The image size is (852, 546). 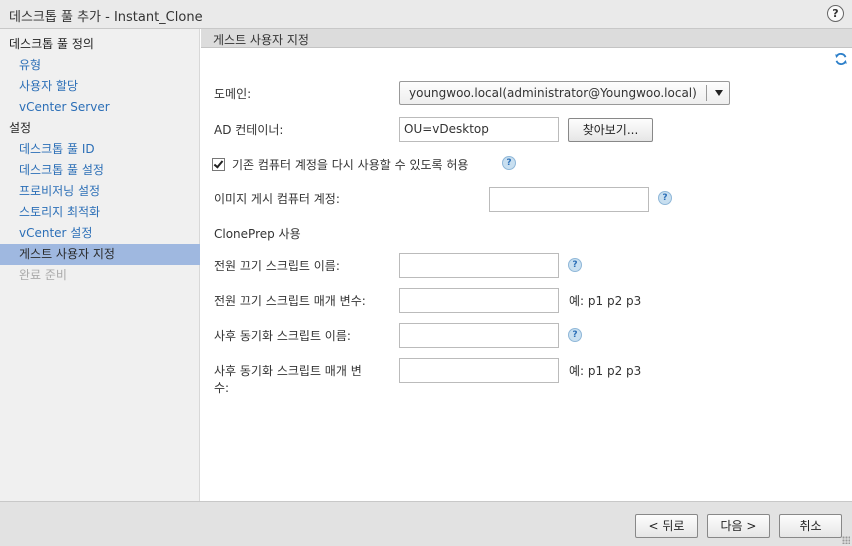 What do you see at coordinates (100, 107) in the screenshot?
I see `sidebar-item-vcenter-server: vCenter Server` at bounding box center [100, 107].